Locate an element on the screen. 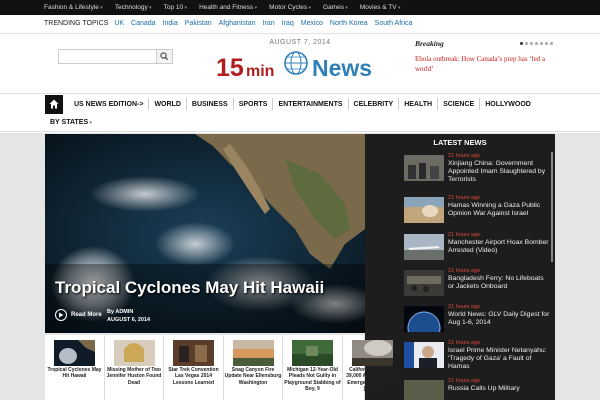 This screenshot has height=400, width=600. search-box is located at coordinates (115, 56).